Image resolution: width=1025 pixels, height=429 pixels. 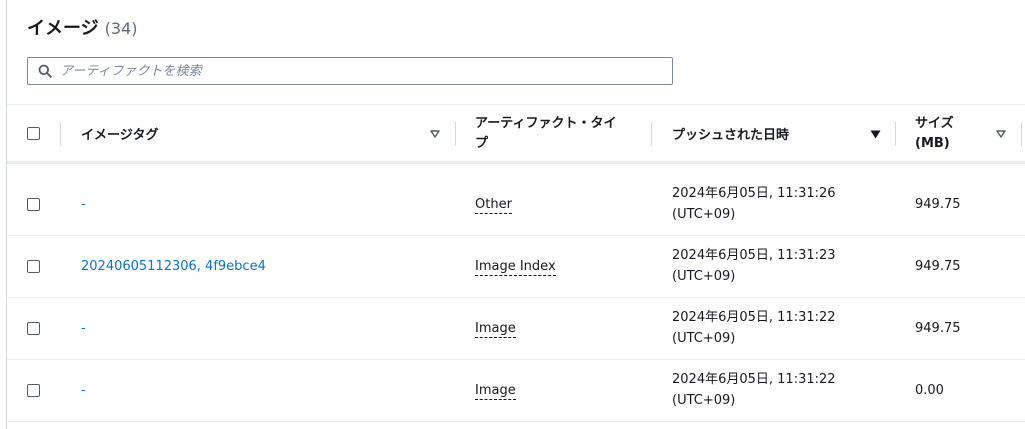 What do you see at coordinates (934, 123) in the screenshot?
I see `column-header-size-line1: サイズ` at bounding box center [934, 123].